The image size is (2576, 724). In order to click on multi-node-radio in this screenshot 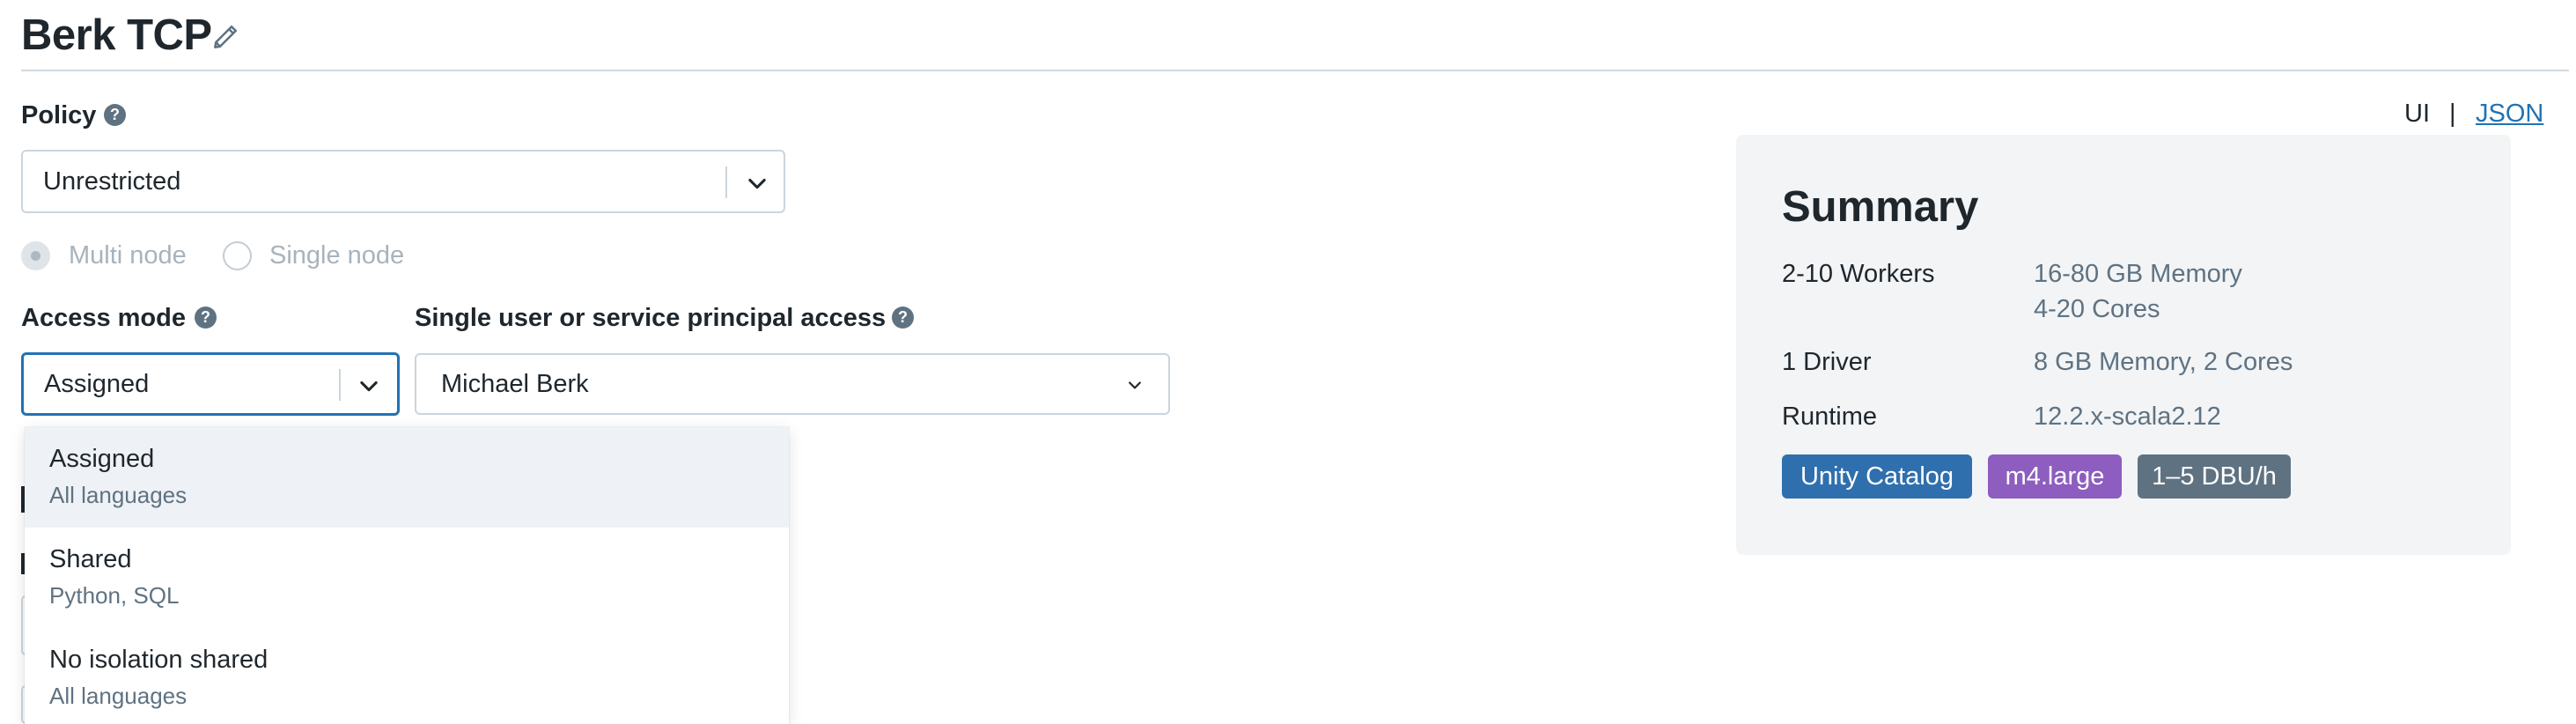, I will do `click(35, 256)`.